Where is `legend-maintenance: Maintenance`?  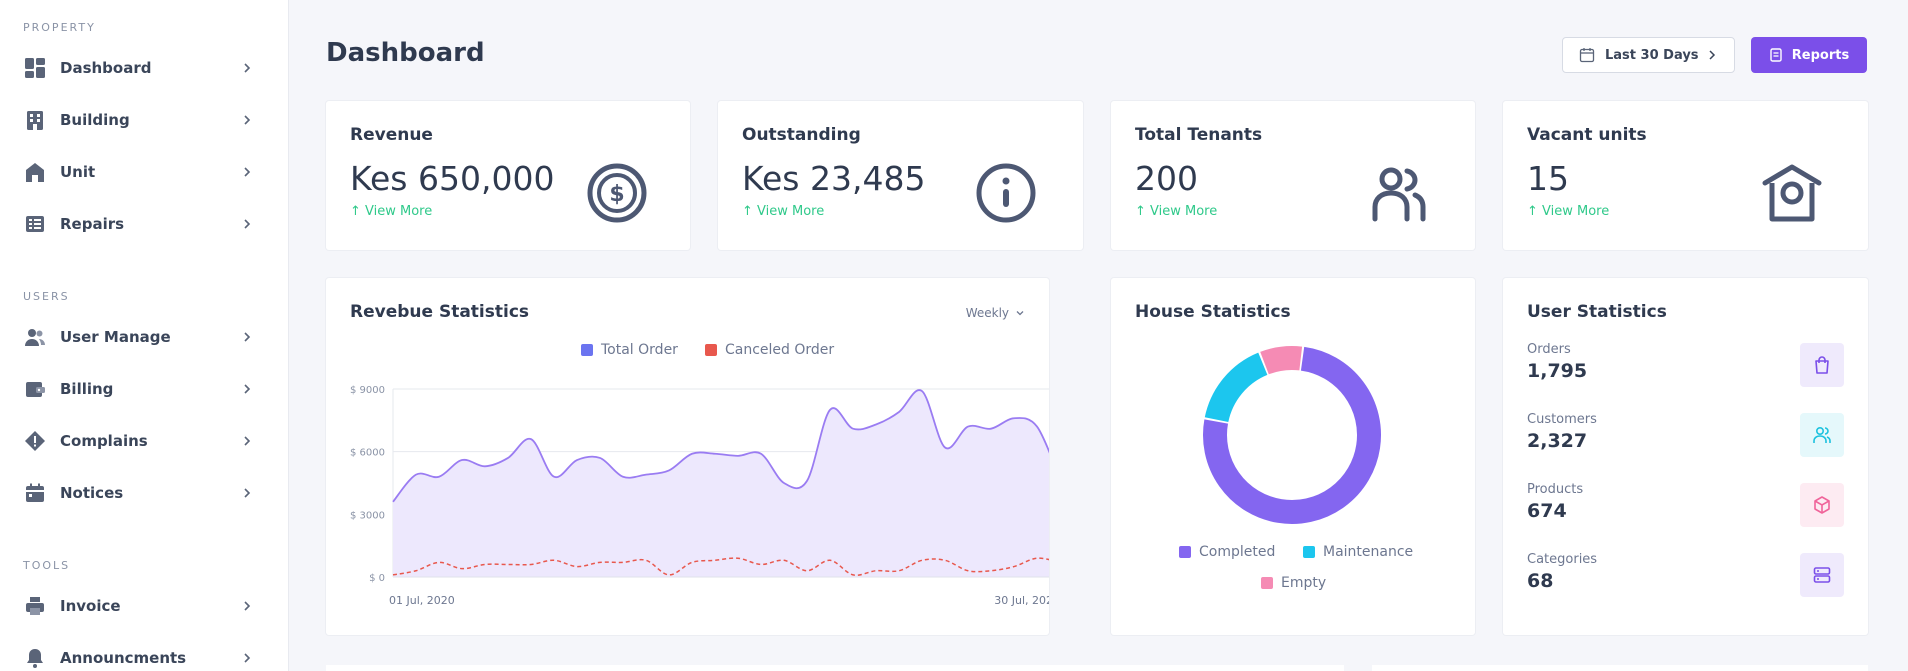 legend-maintenance: Maintenance is located at coordinates (1358, 552).